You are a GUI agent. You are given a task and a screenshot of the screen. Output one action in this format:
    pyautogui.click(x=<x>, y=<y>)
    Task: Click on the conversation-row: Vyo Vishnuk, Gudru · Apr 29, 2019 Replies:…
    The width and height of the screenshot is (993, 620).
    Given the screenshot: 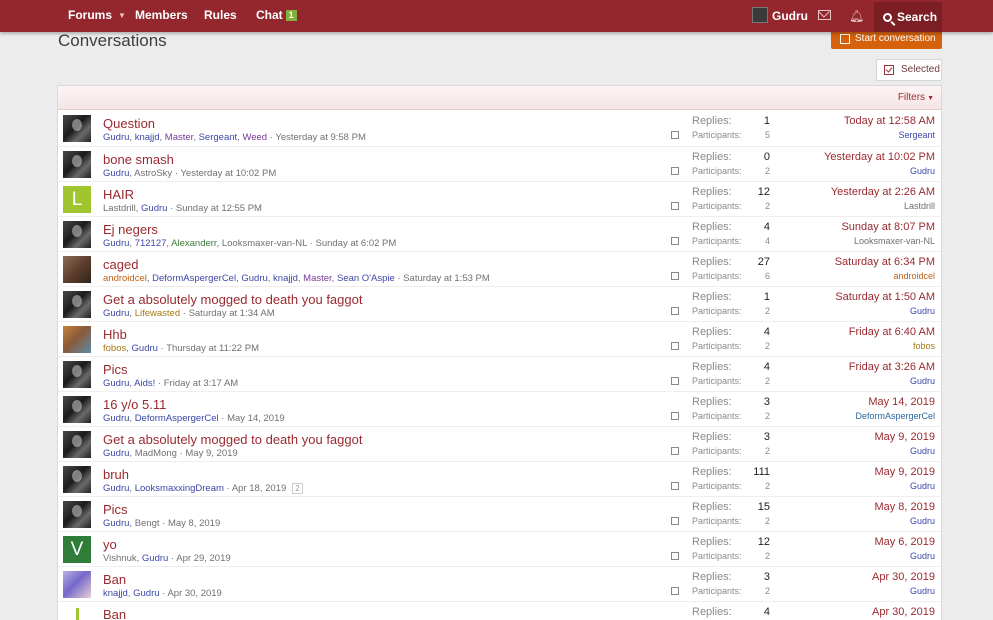 What is the action you would take?
    pyautogui.click(x=499, y=548)
    